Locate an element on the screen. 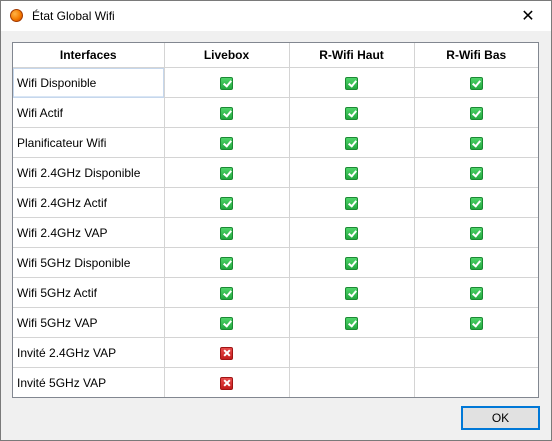 The image size is (552, 441). interface-label-cell: Planificateur Wifi is located at coordinates (89, 142).